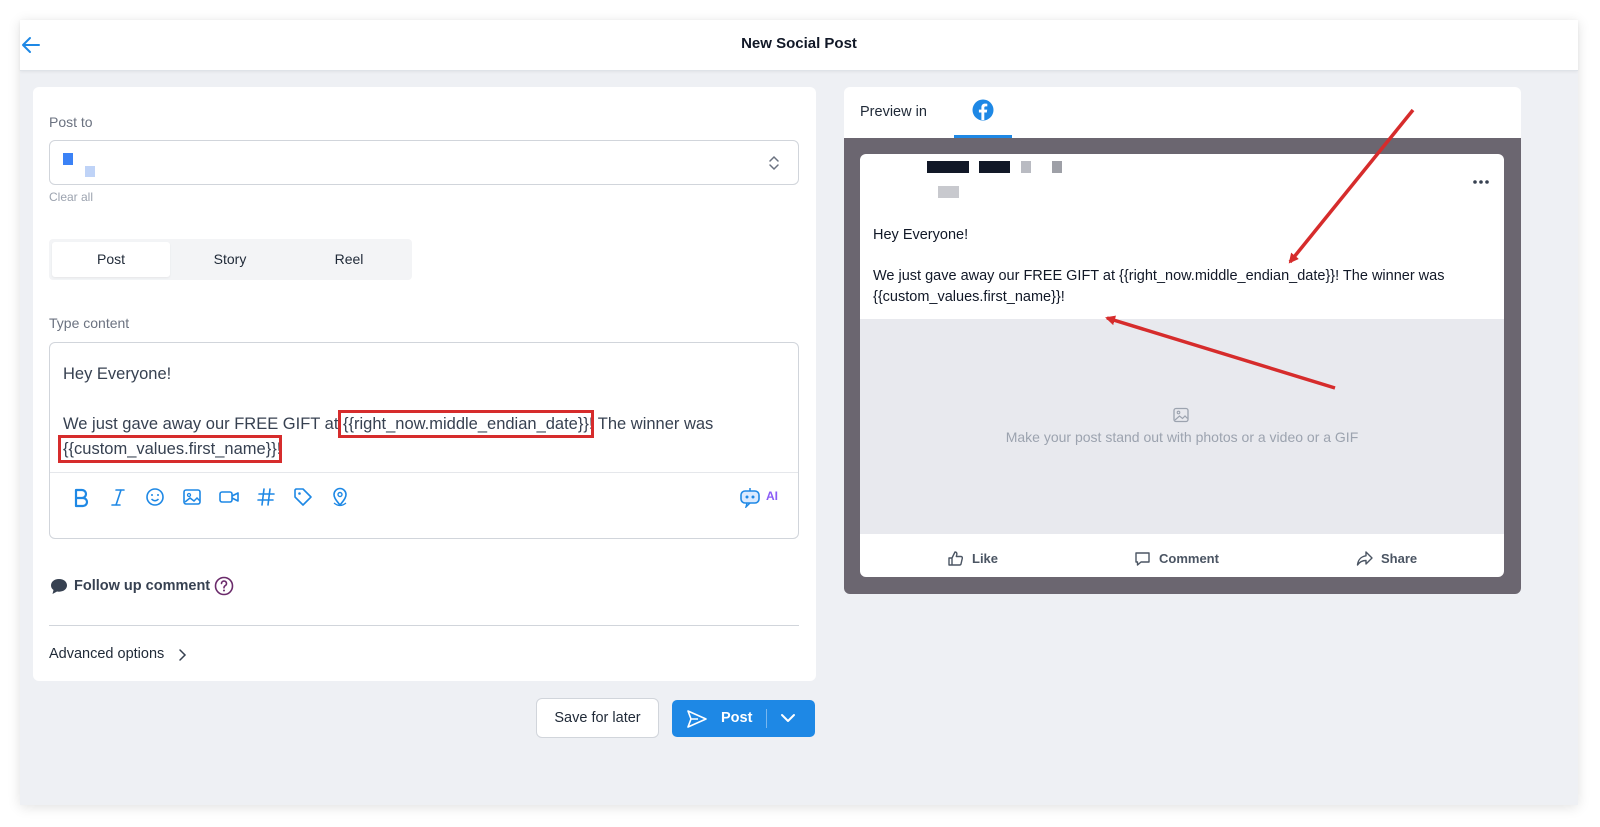 The height and width of the screenshot is (827, 1600). Describe the element at coordinates (111, 259) in the screenshot. I see `tab-post: Post` at that location.